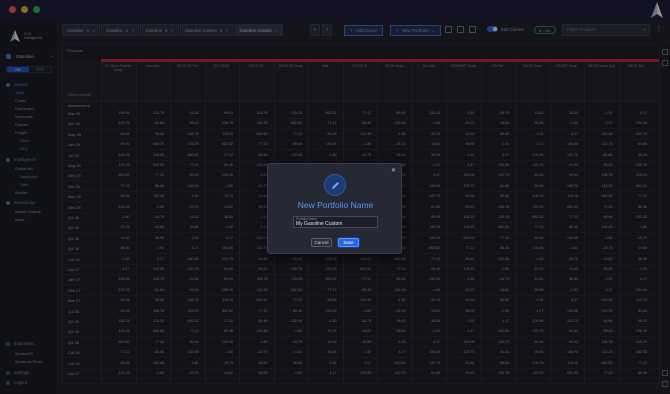 The height and width of the screenshot is (394, 670). What do you see at coordinates (348, 242) in the screenshot?
I see `save-button: Save` at bounding box center [348, 242].